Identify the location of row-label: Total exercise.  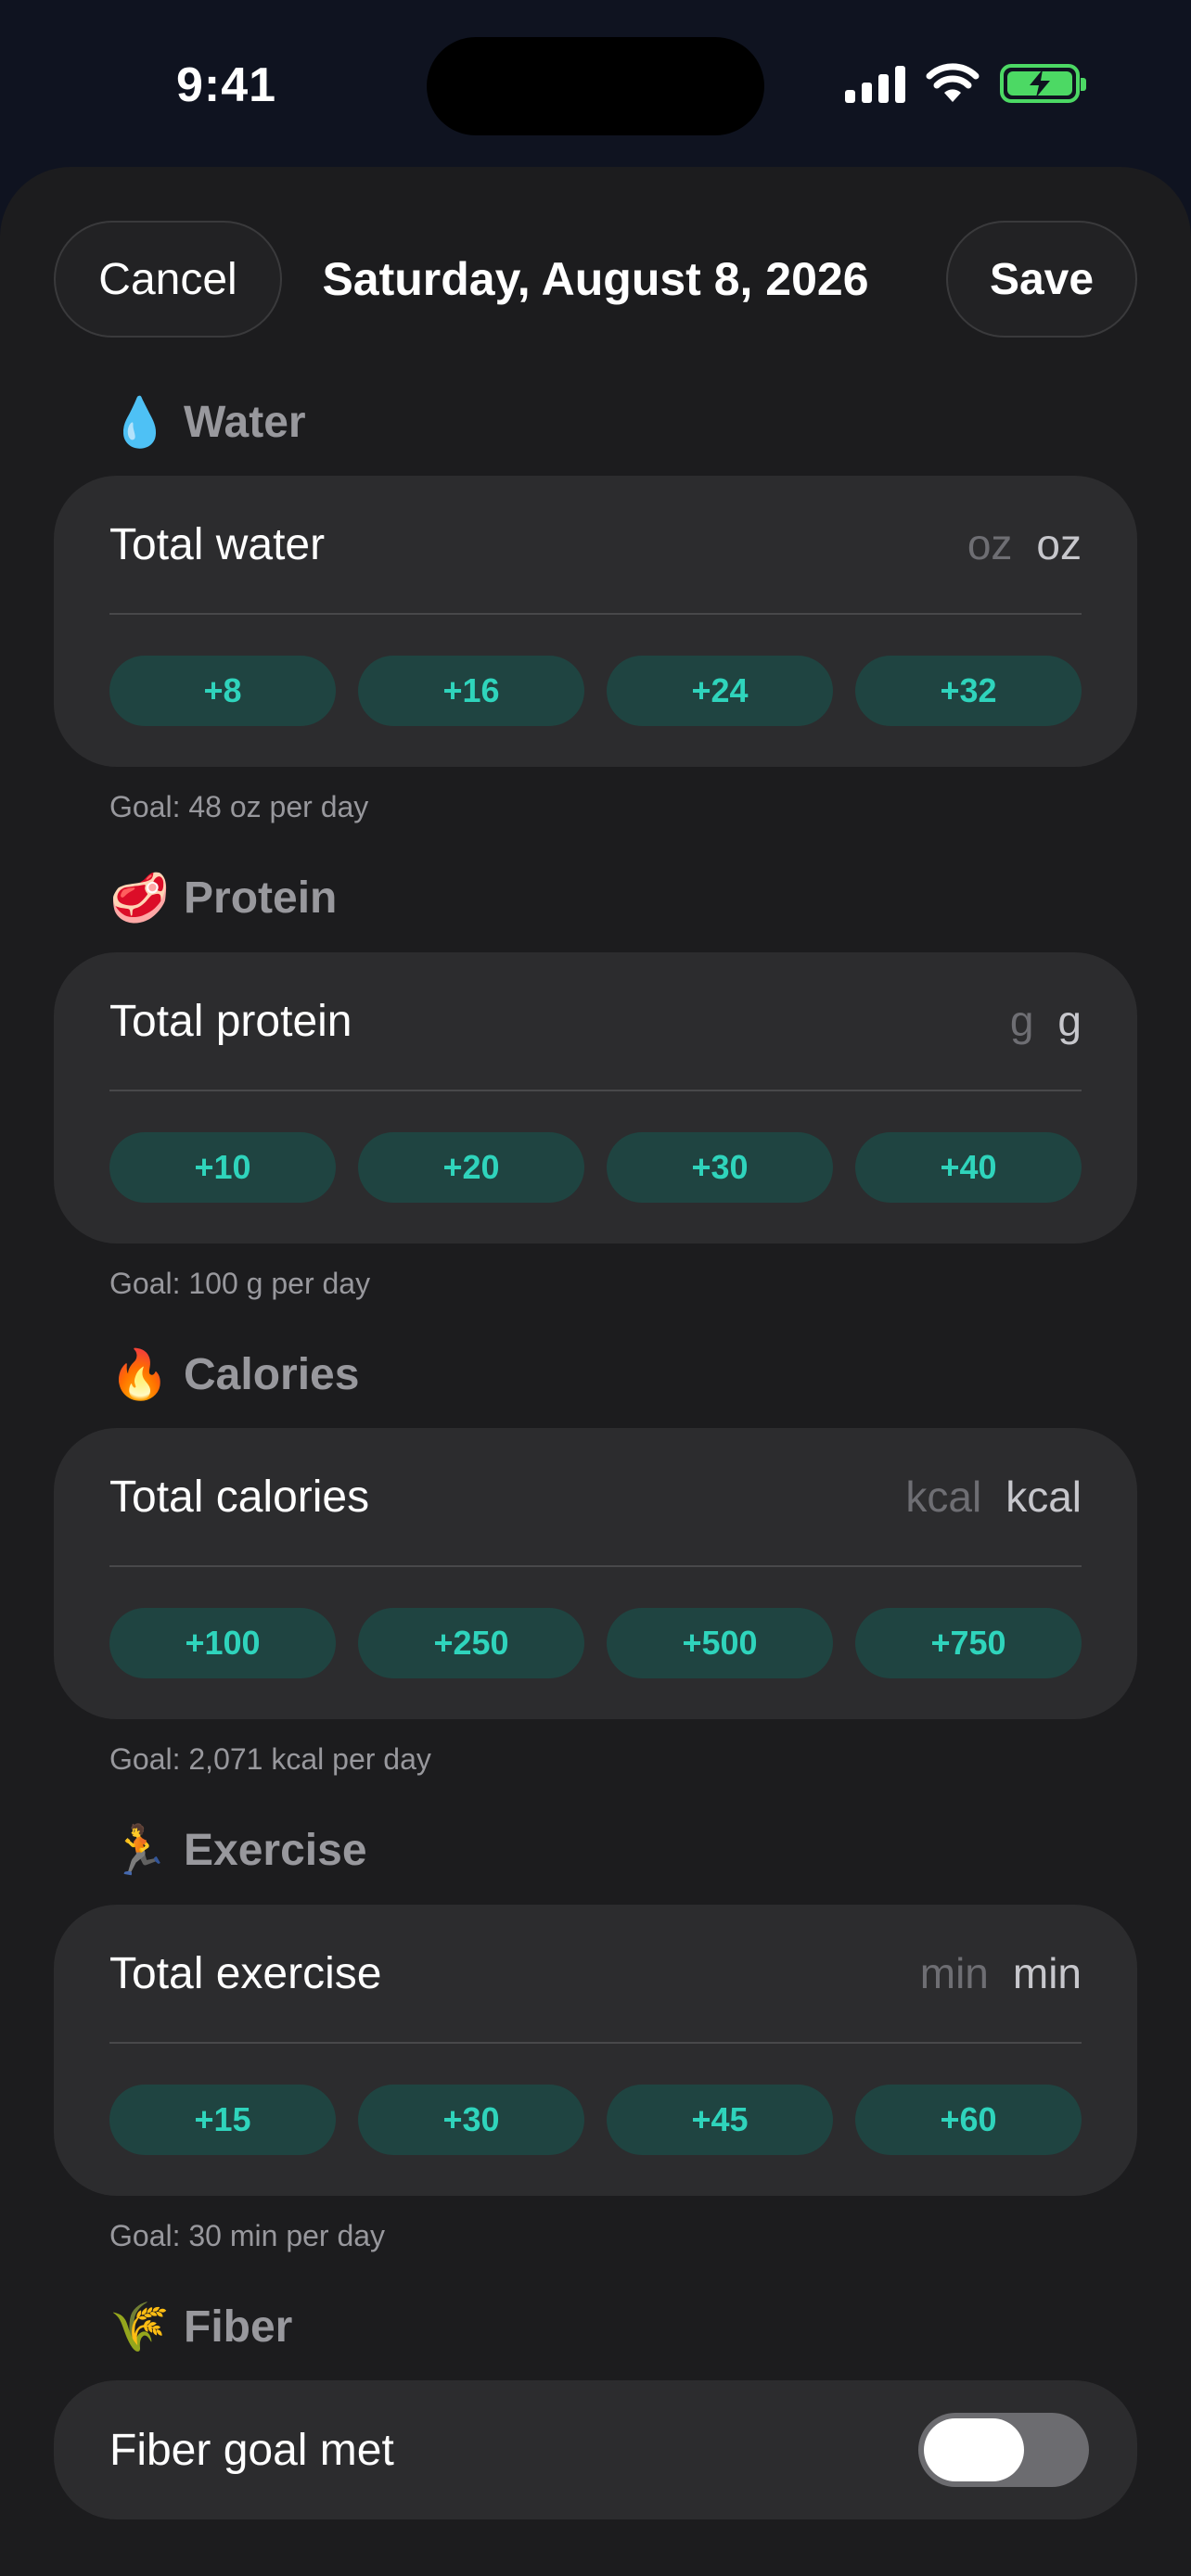
(246, 1973).